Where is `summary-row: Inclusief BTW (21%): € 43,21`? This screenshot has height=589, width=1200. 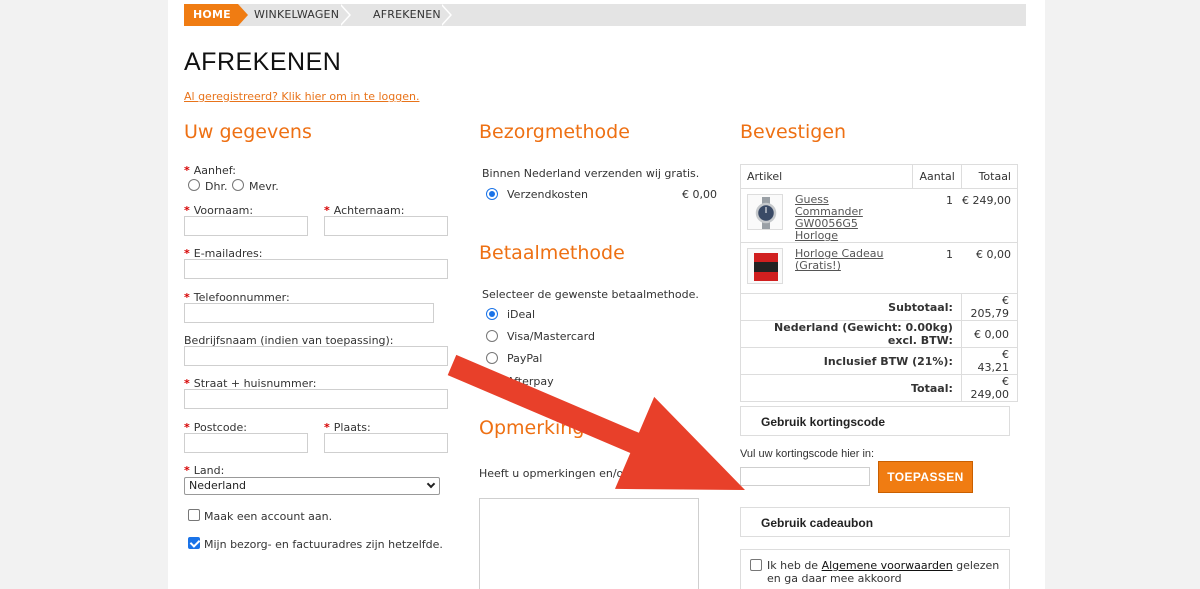 summary-row: Inclusief BTW (21%): € 43,21 is located at coordinates (879, 361).